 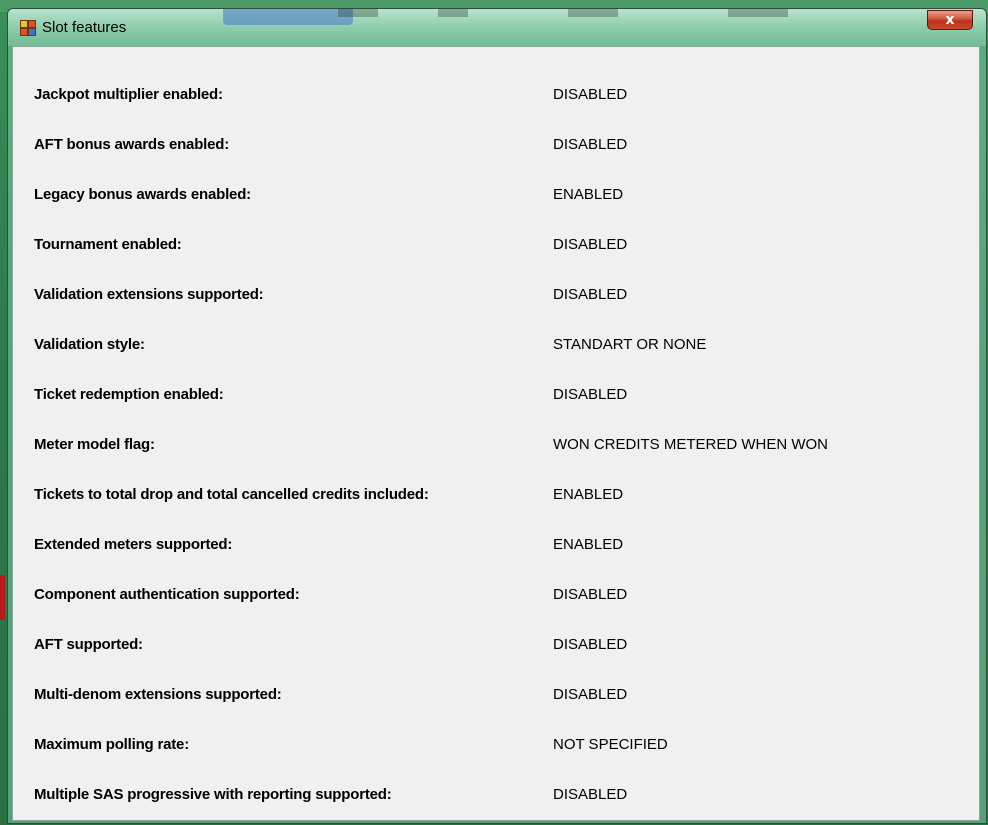 I want to click on feature-label: AFT bonus awards enabled:, so click(x=132, y=144).